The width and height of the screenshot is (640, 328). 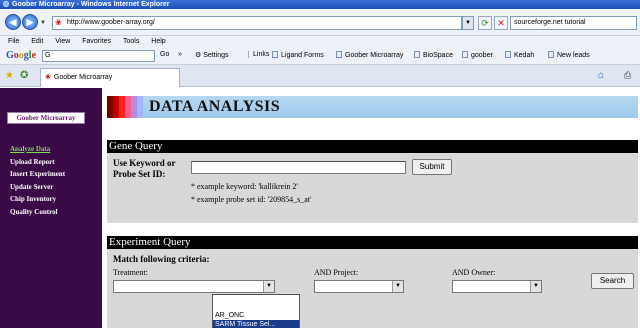 What do you see at coordinates (180, 54) in the screenshot?
I see `google-more-button: »` at bounding box center [180, 54].